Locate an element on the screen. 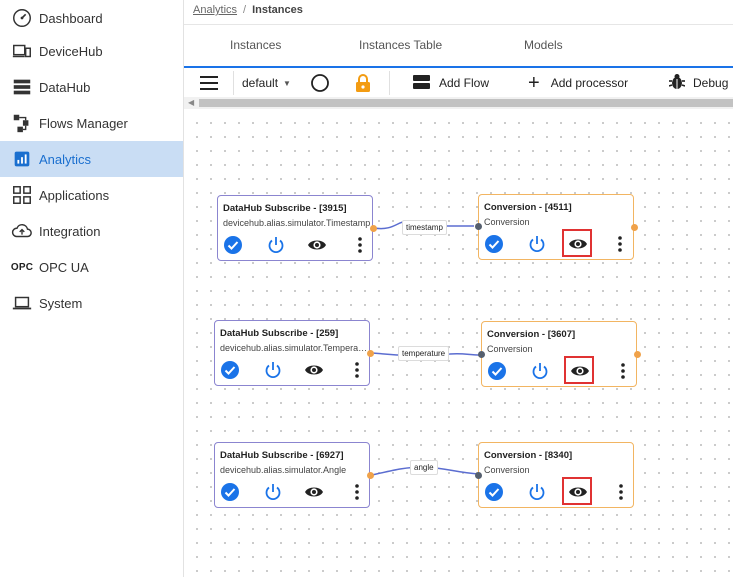 Image resolution: width=733 pixels, height=577 pixels. sidebar-item-label: OPC UA is located at coordinates (64, 267).